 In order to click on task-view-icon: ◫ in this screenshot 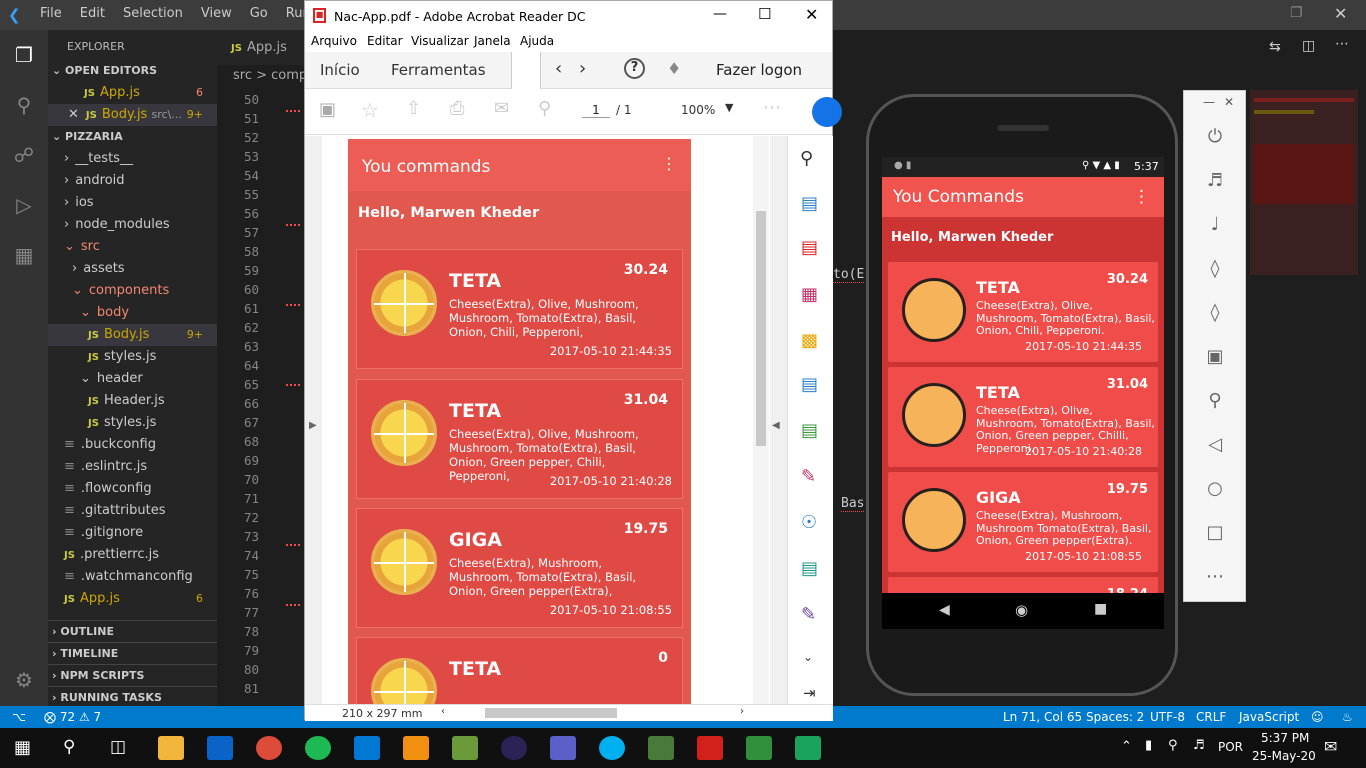, I will do `click(118, 747)`.